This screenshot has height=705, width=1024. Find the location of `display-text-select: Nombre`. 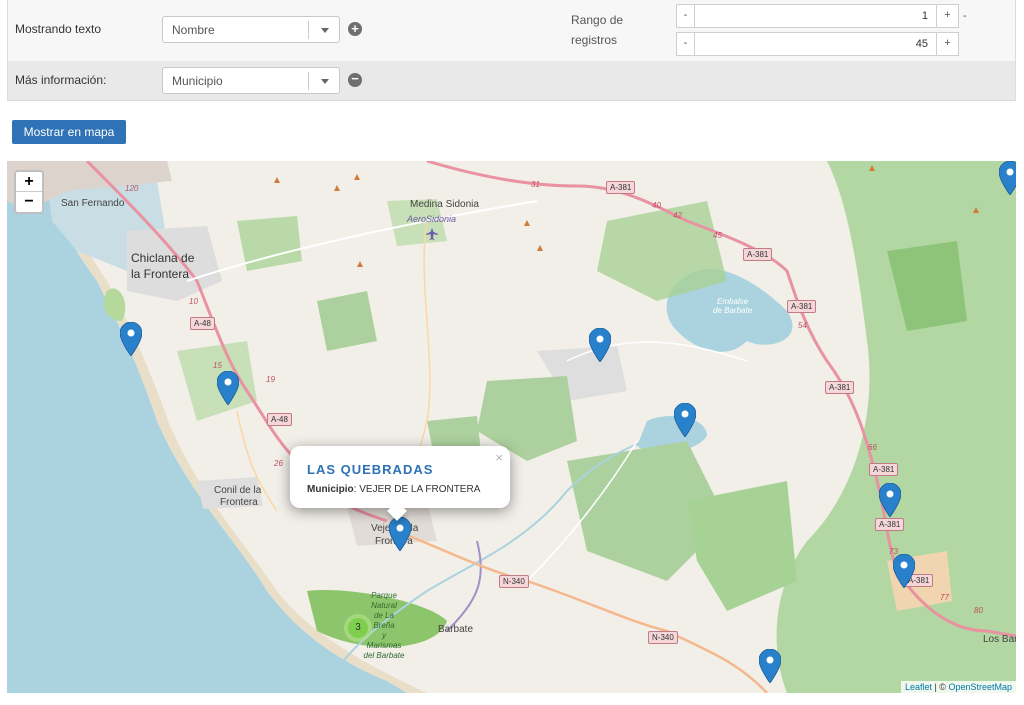

display-text-select: Nombre is located at coordinates (251, 29).